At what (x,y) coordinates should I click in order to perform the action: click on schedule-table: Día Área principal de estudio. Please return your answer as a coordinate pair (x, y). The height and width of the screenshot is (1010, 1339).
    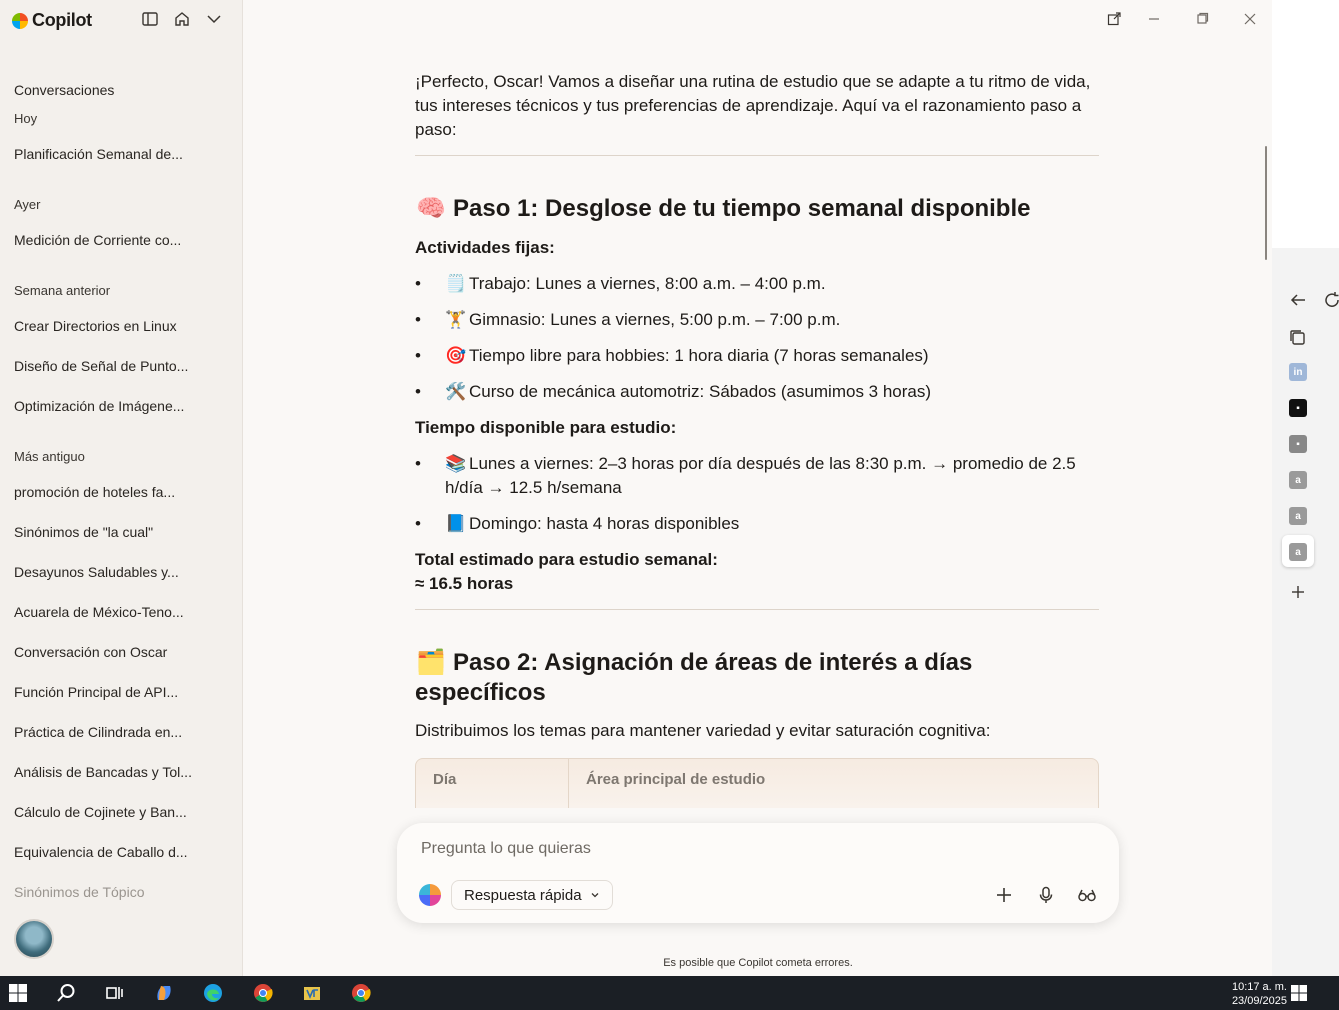
    Looking at the image, I should click on (757, 783).